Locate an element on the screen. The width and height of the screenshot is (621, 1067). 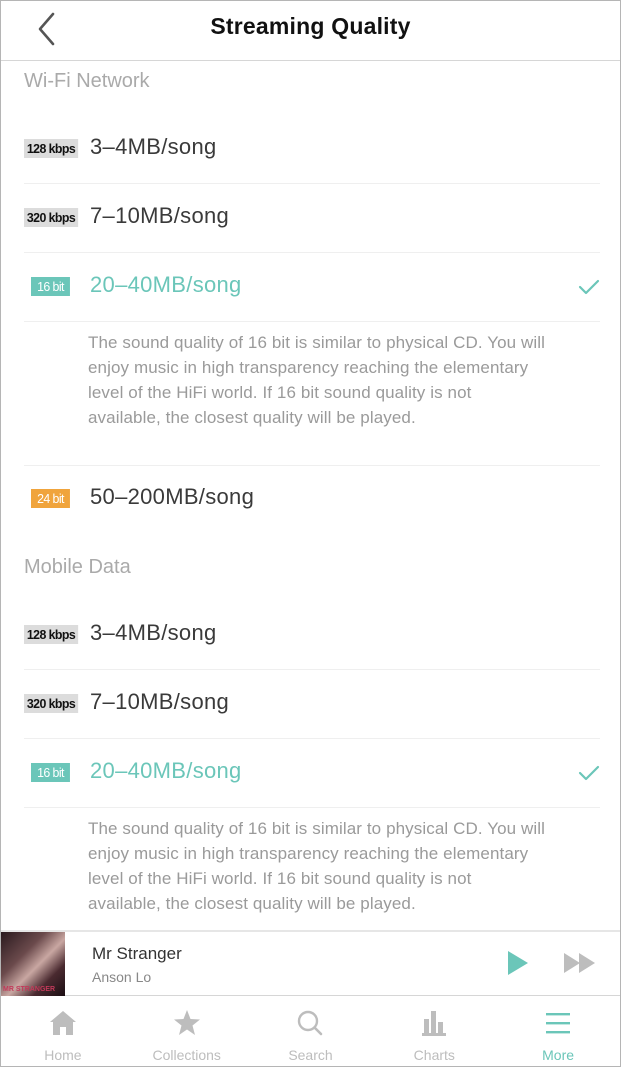
menu-icon is located at coordinates (558, 1023).